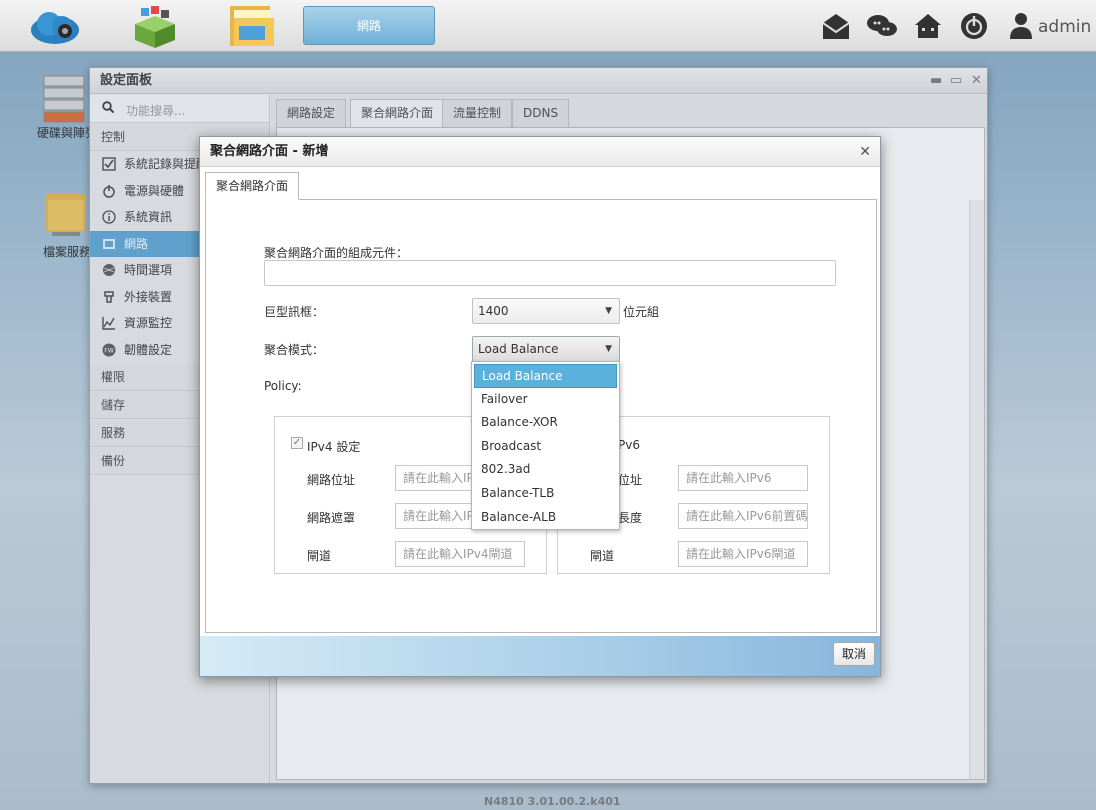  Describe the element at coordinates (546, 311) in the screenshot. I see `jumbo-frame-select: 1400 ▼` at that location.